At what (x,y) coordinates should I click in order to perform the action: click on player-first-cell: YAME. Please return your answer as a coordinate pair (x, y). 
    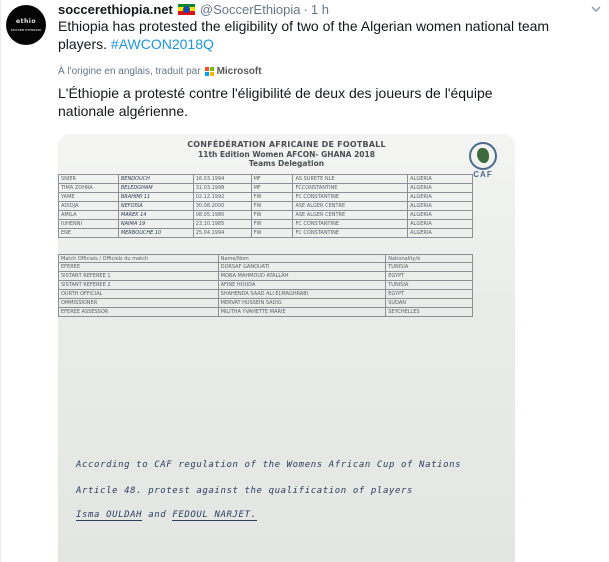
    Looking at the image, I should click on (88, 197).